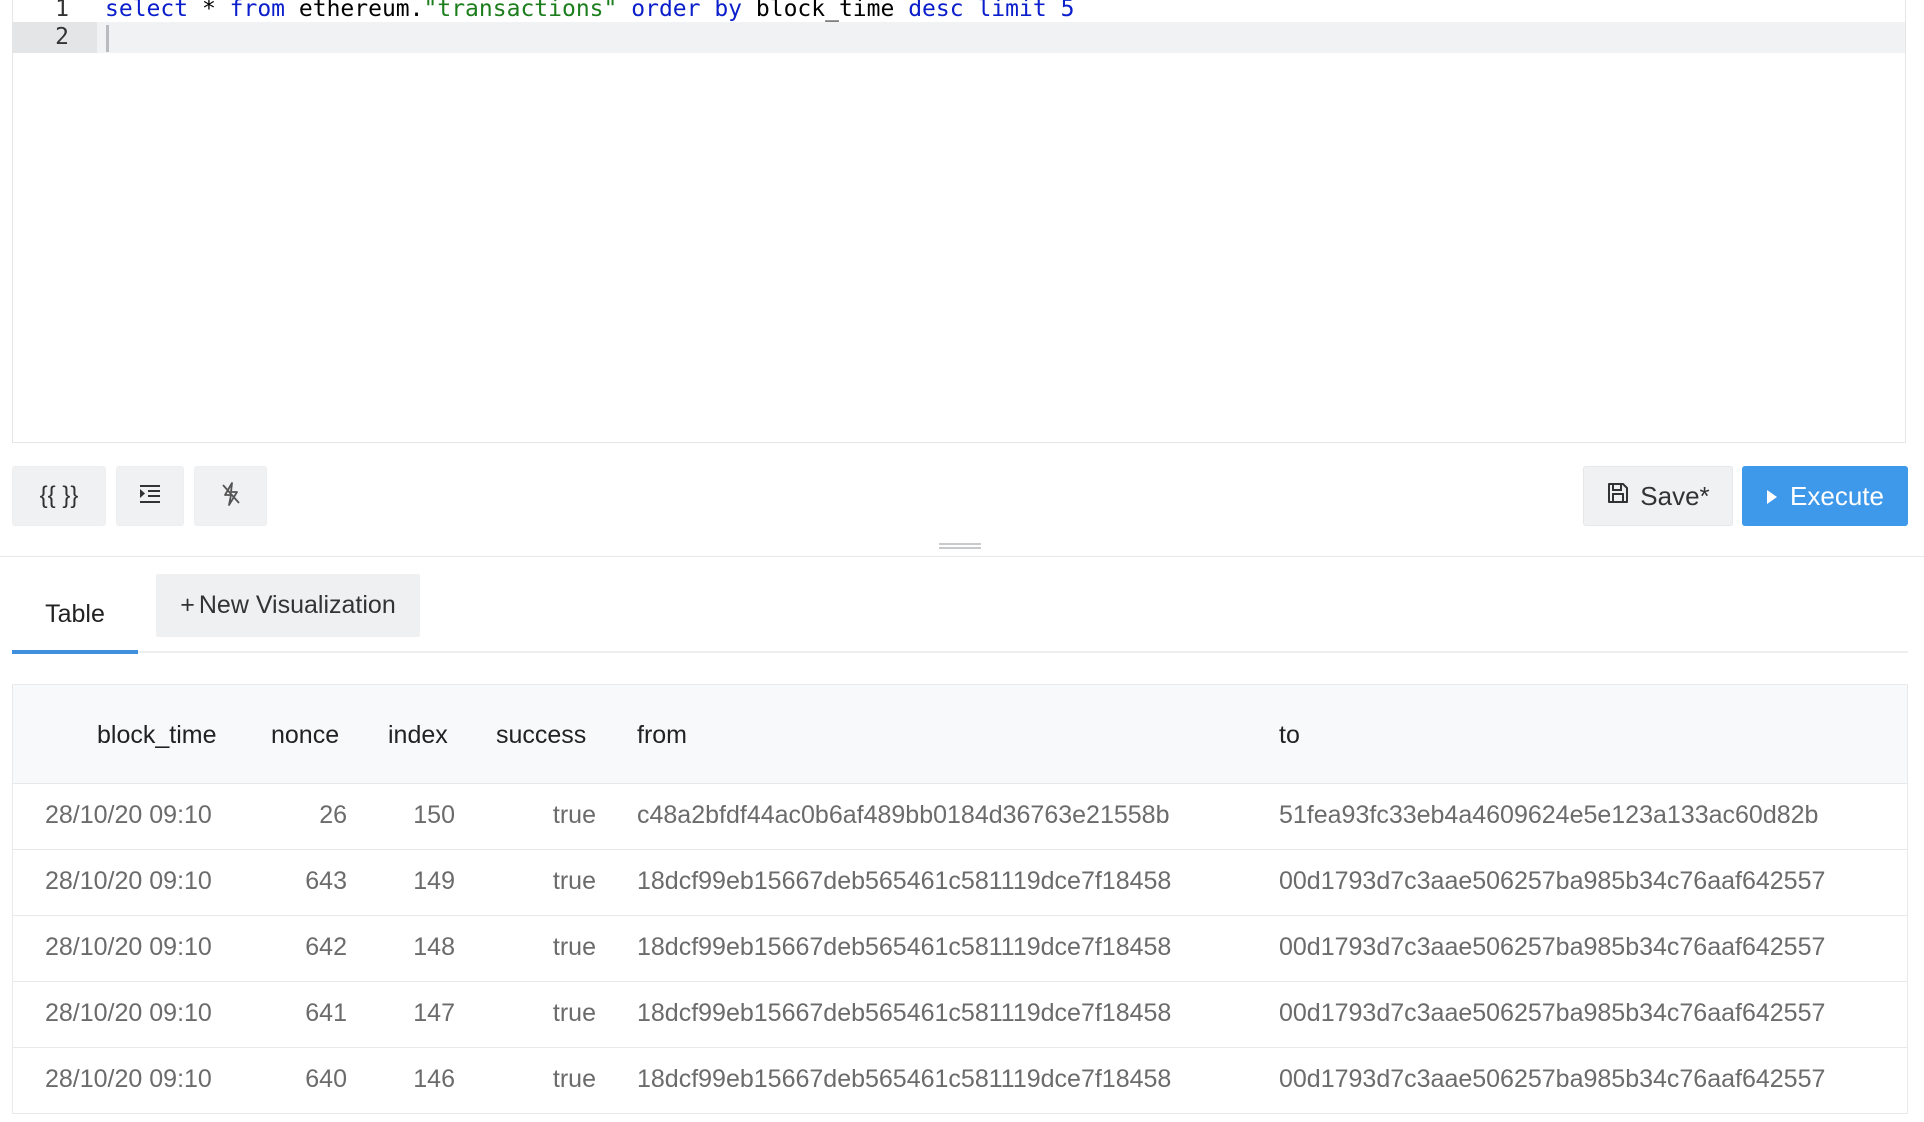 Image resolution: width=1924 pixels, height=1122 pixels. I want to click on table-header: block_time nonce index success from to, so click(960, 734).